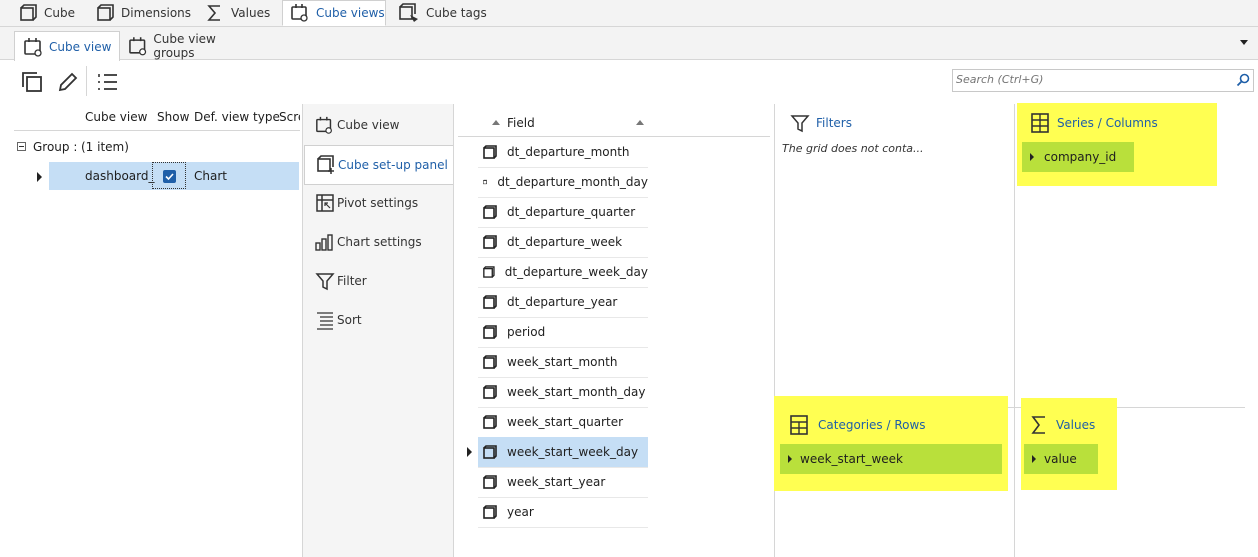 The height and width of the screenshot is (557, 1258). I want to click on list-item: week_start_year, so click(563, 482).